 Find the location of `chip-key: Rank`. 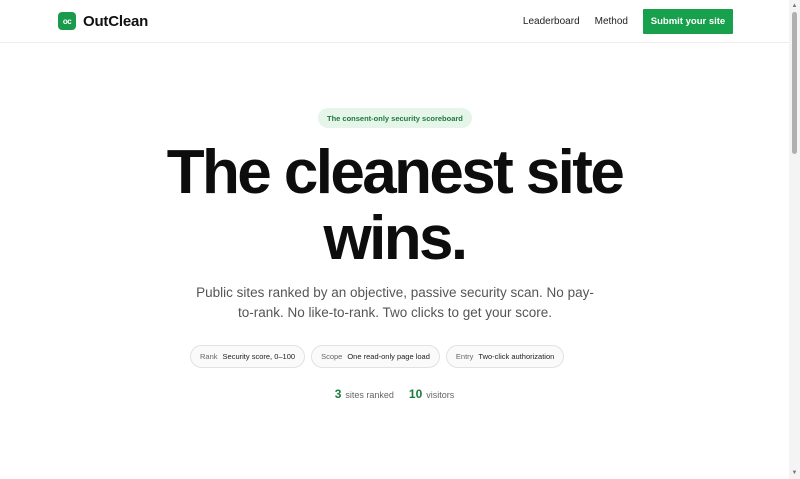

chip-key: Rank is located at coordinates (209, 356).